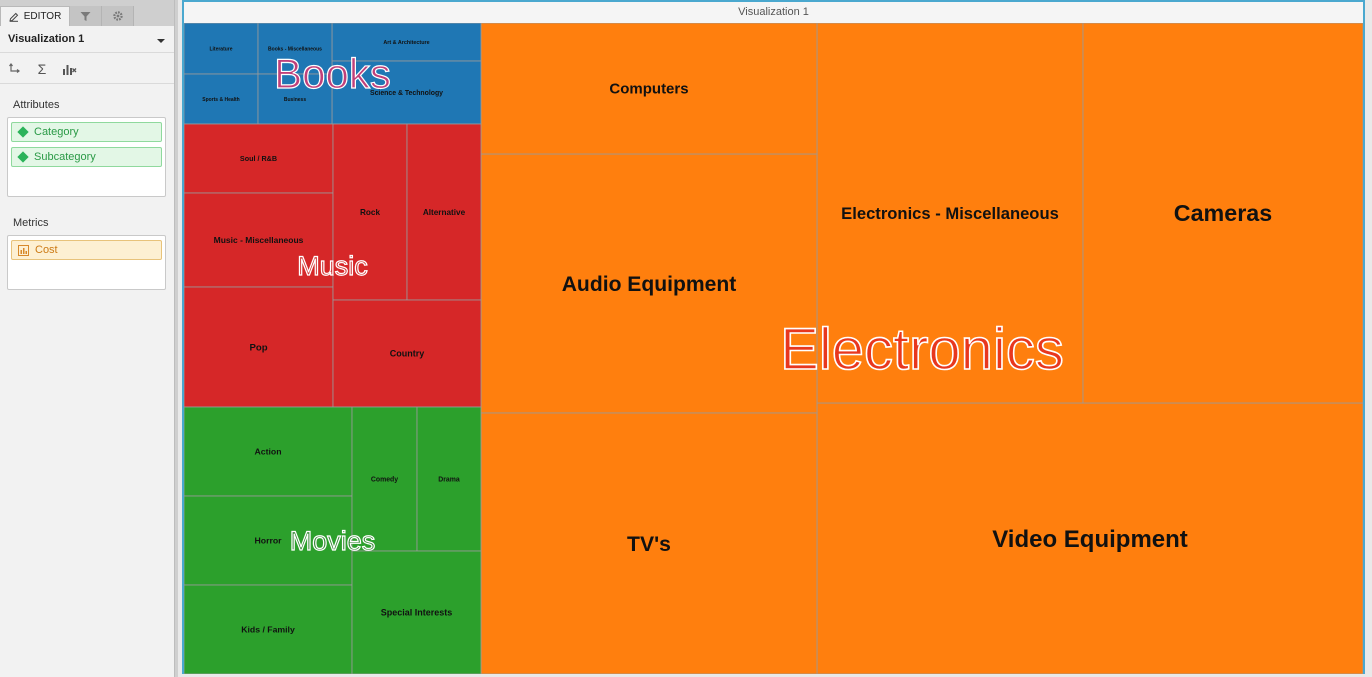  What do you see at coordinates (36, 105) in the screenshot?
I see `attributes-heading: Attributes` at bounding box center [36, 105].